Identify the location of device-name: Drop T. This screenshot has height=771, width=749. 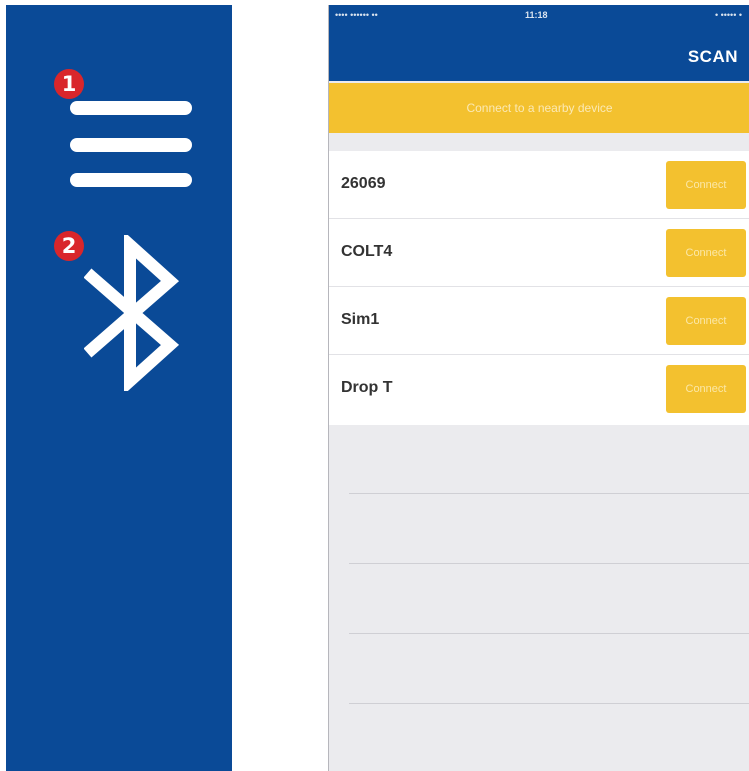
(367, 387).